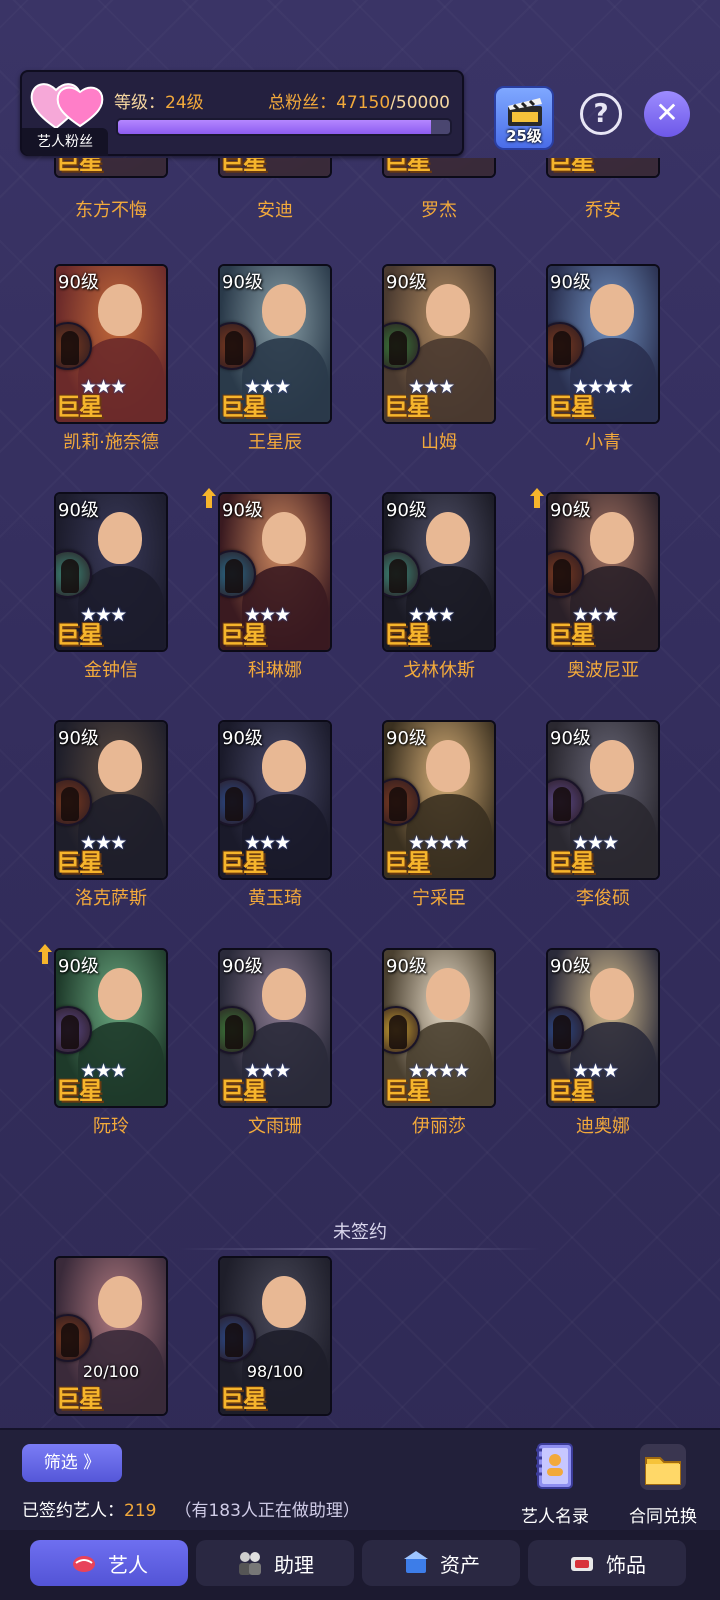 This screenshot has height=1600, width=720. I want to click on artist-name: 金钟信, so click(111, 670).